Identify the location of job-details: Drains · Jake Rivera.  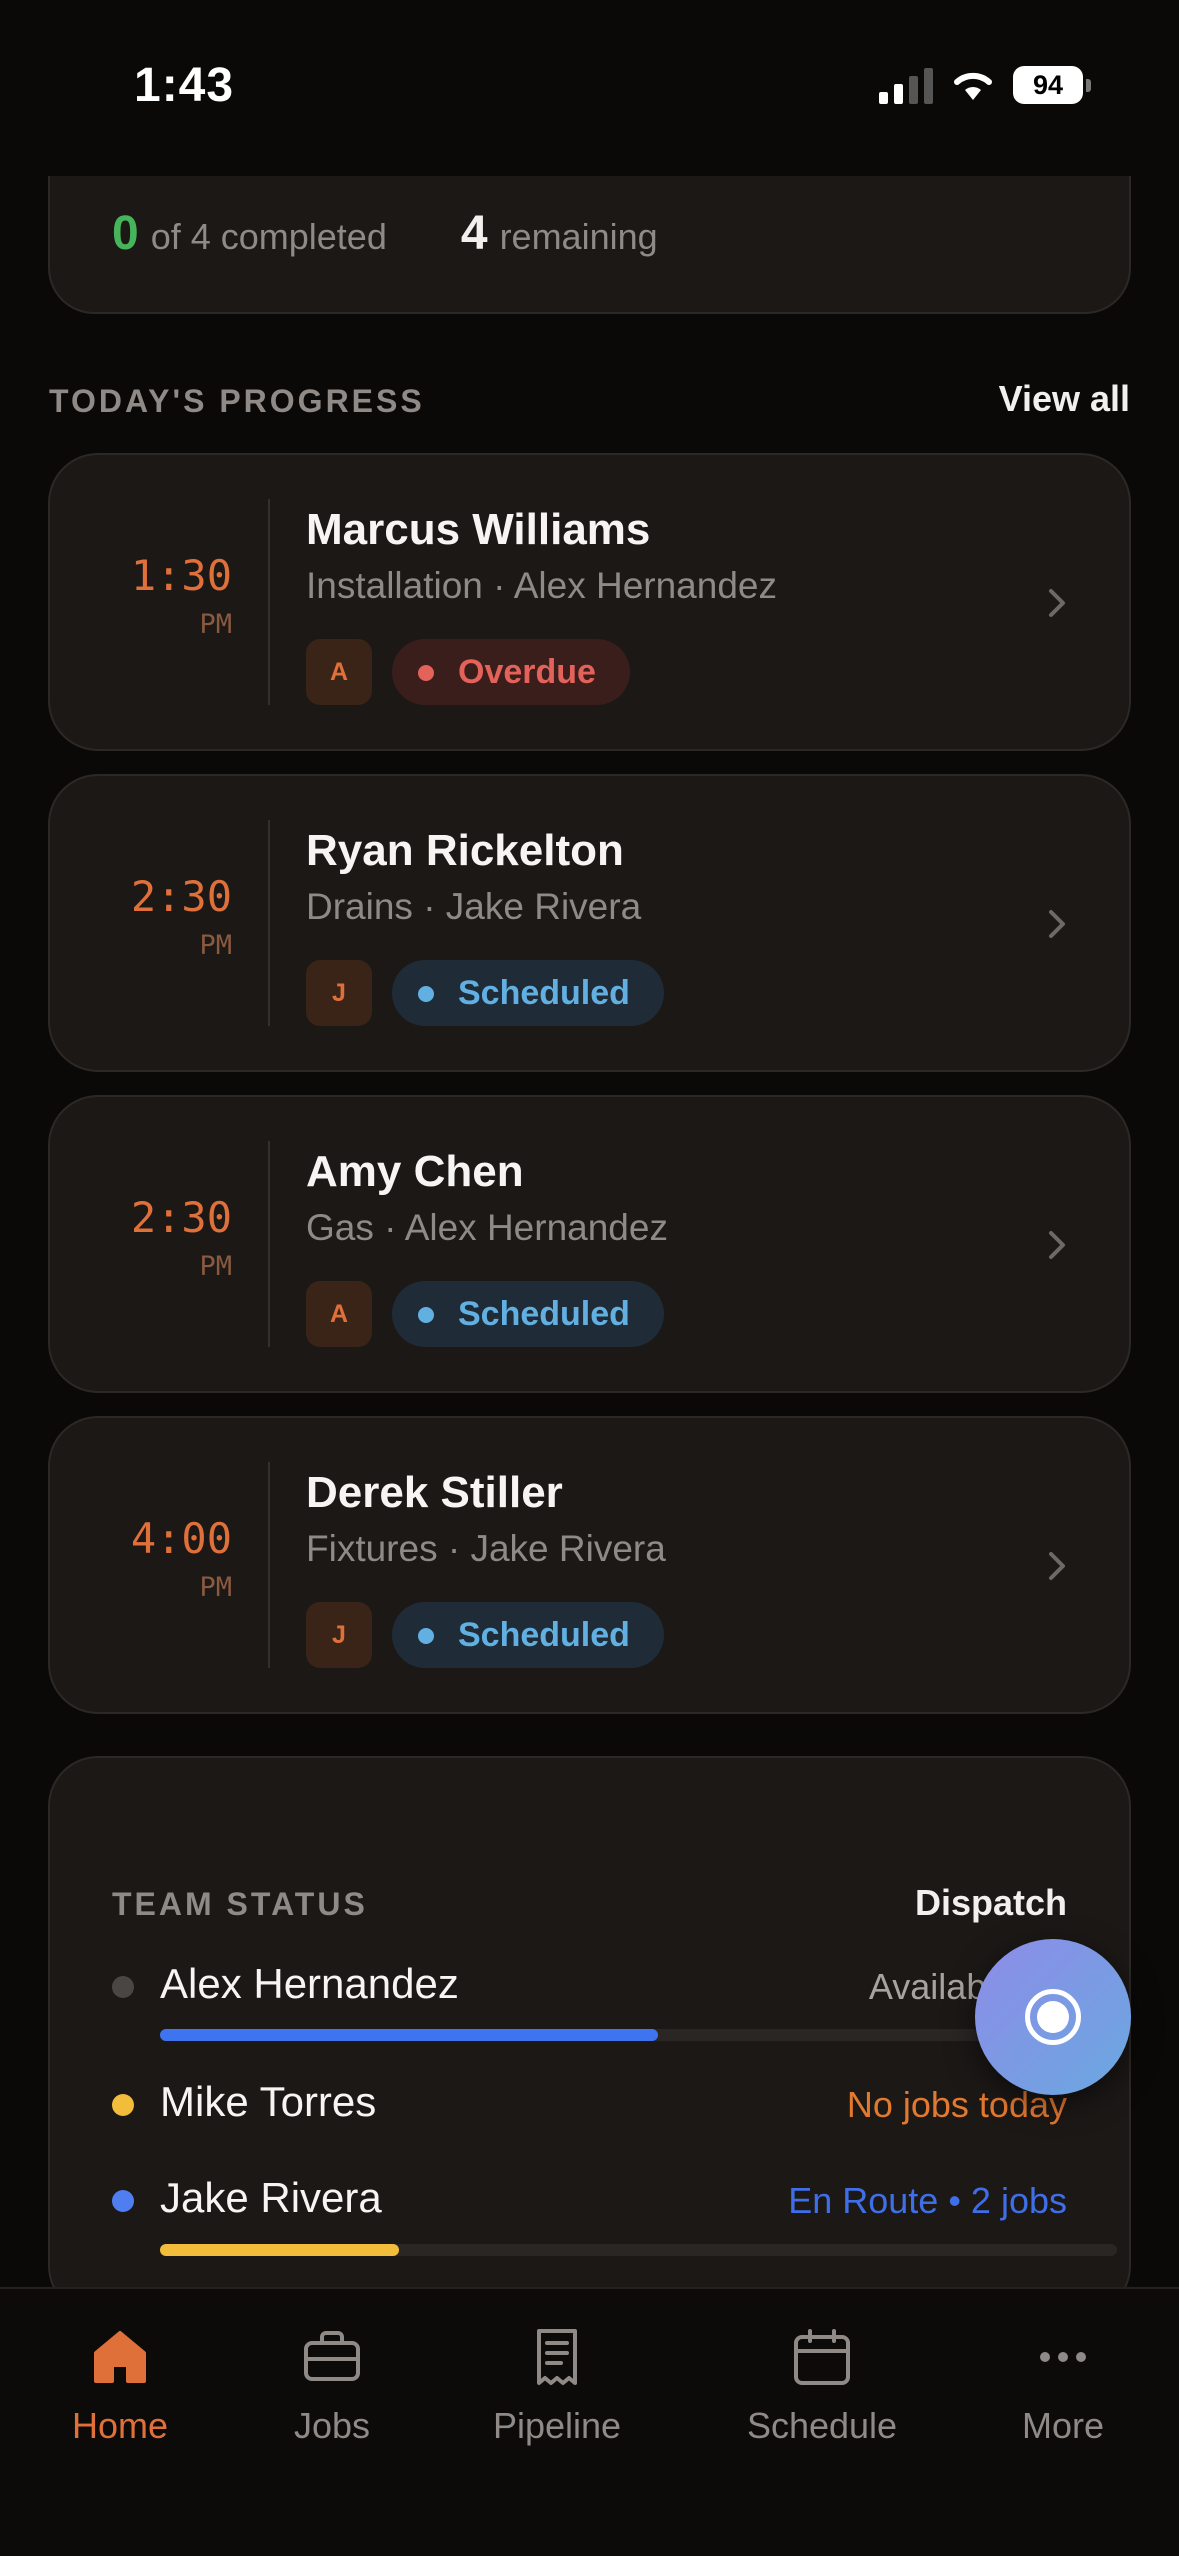
(474, 906).